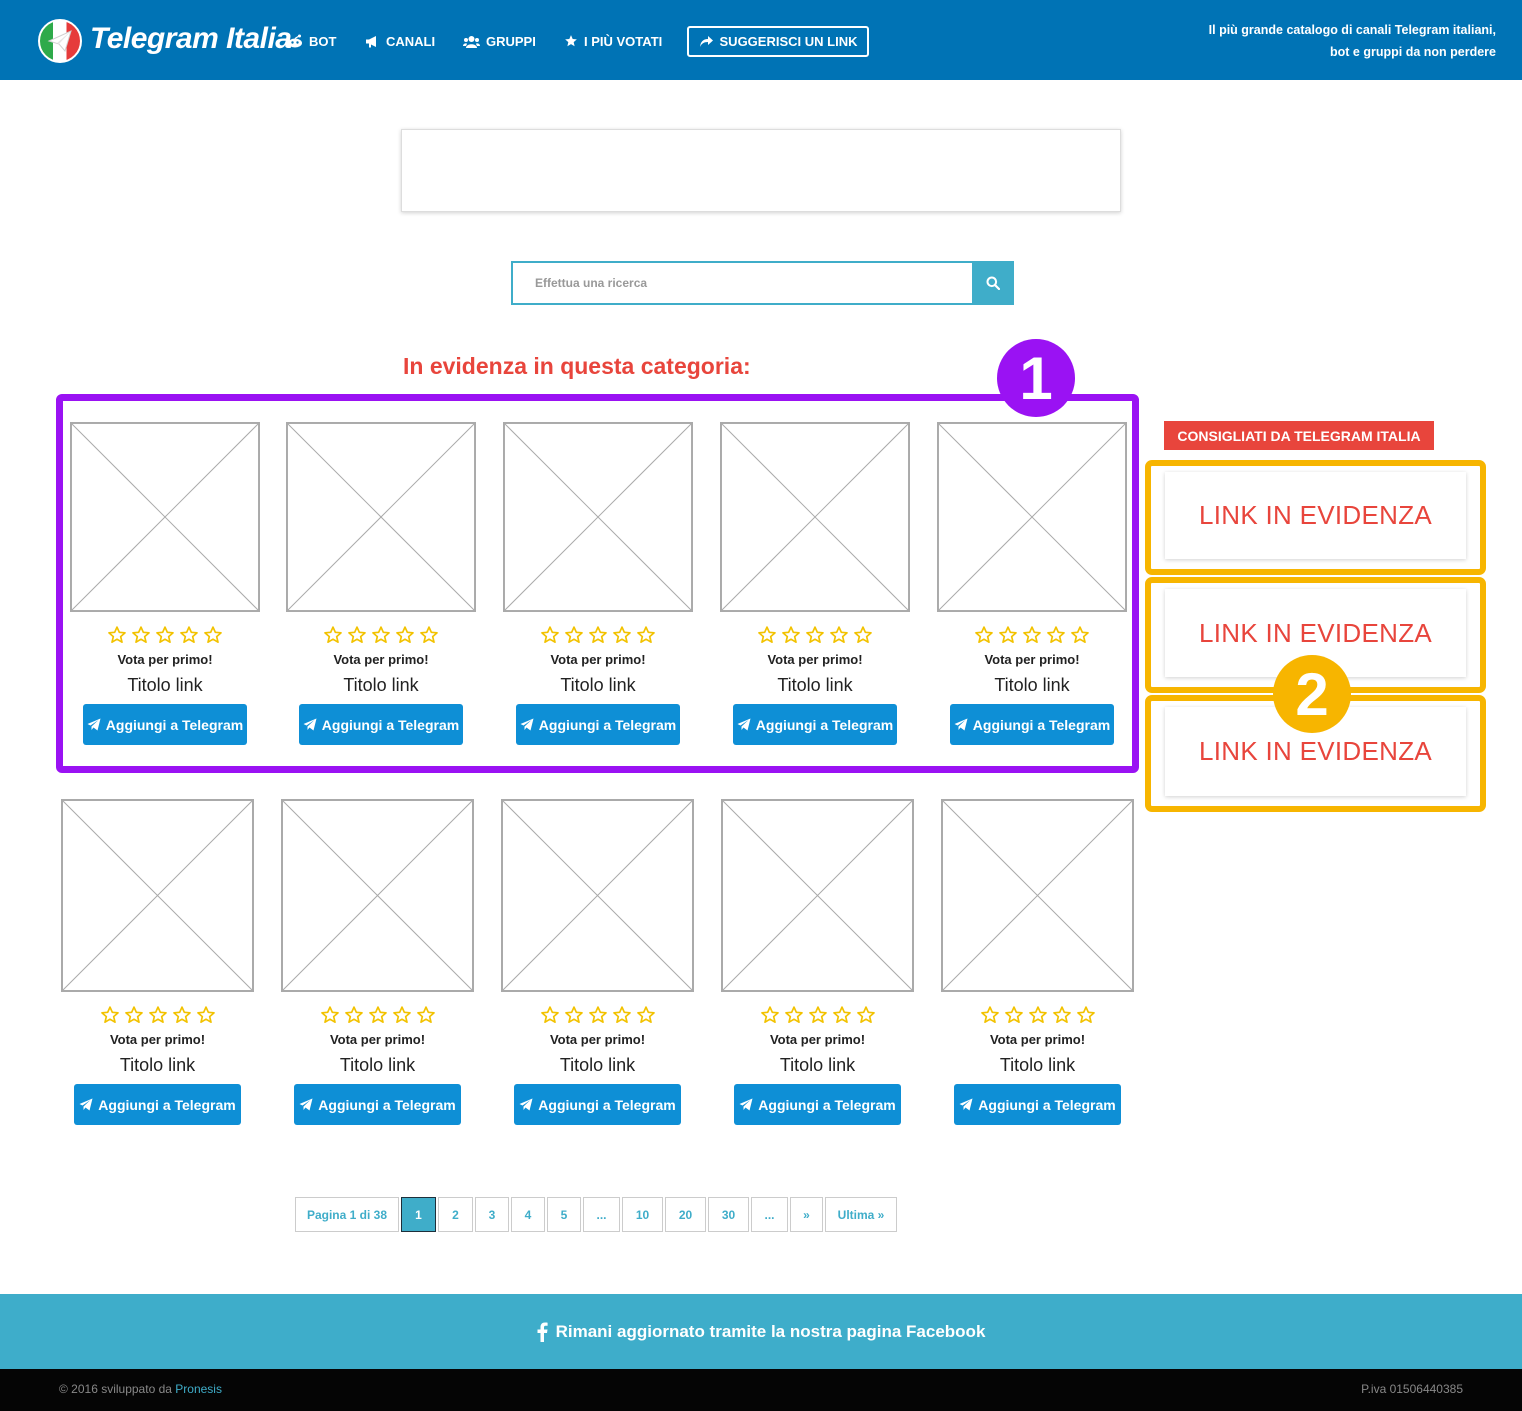  Describe the element at coordinates (778, 41) in the screenshot. I see `suggest-link-button: SUGGERISCI UN LINK` at that location.